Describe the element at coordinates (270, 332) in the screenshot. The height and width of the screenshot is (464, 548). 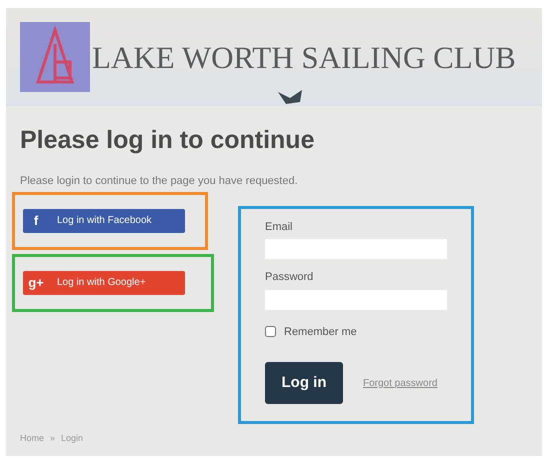
I see `remember-checkbox` at that location.